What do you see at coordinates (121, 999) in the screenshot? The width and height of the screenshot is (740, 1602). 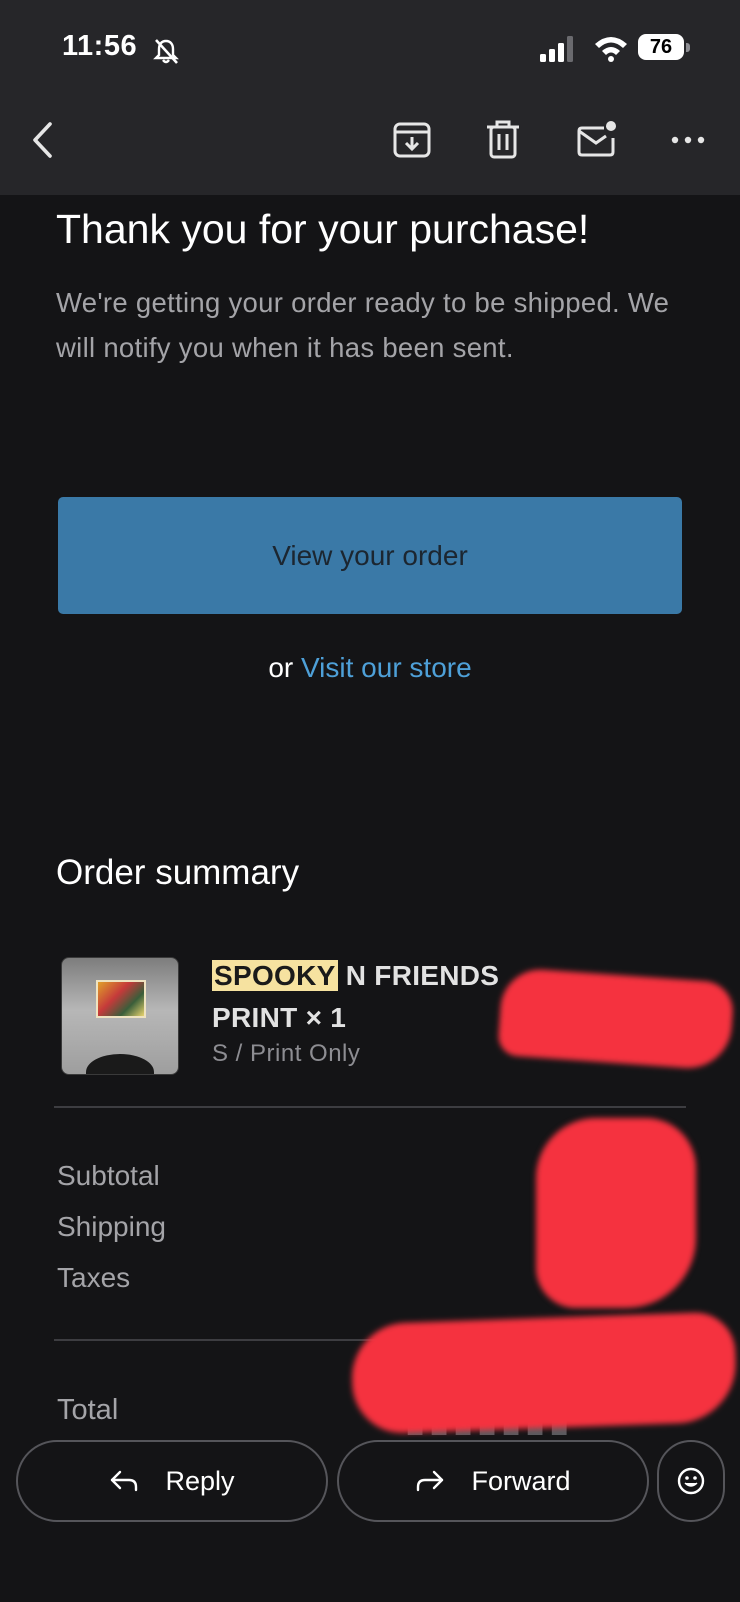 I see `thumbnail-artwork` at bounding box center [121, 999].